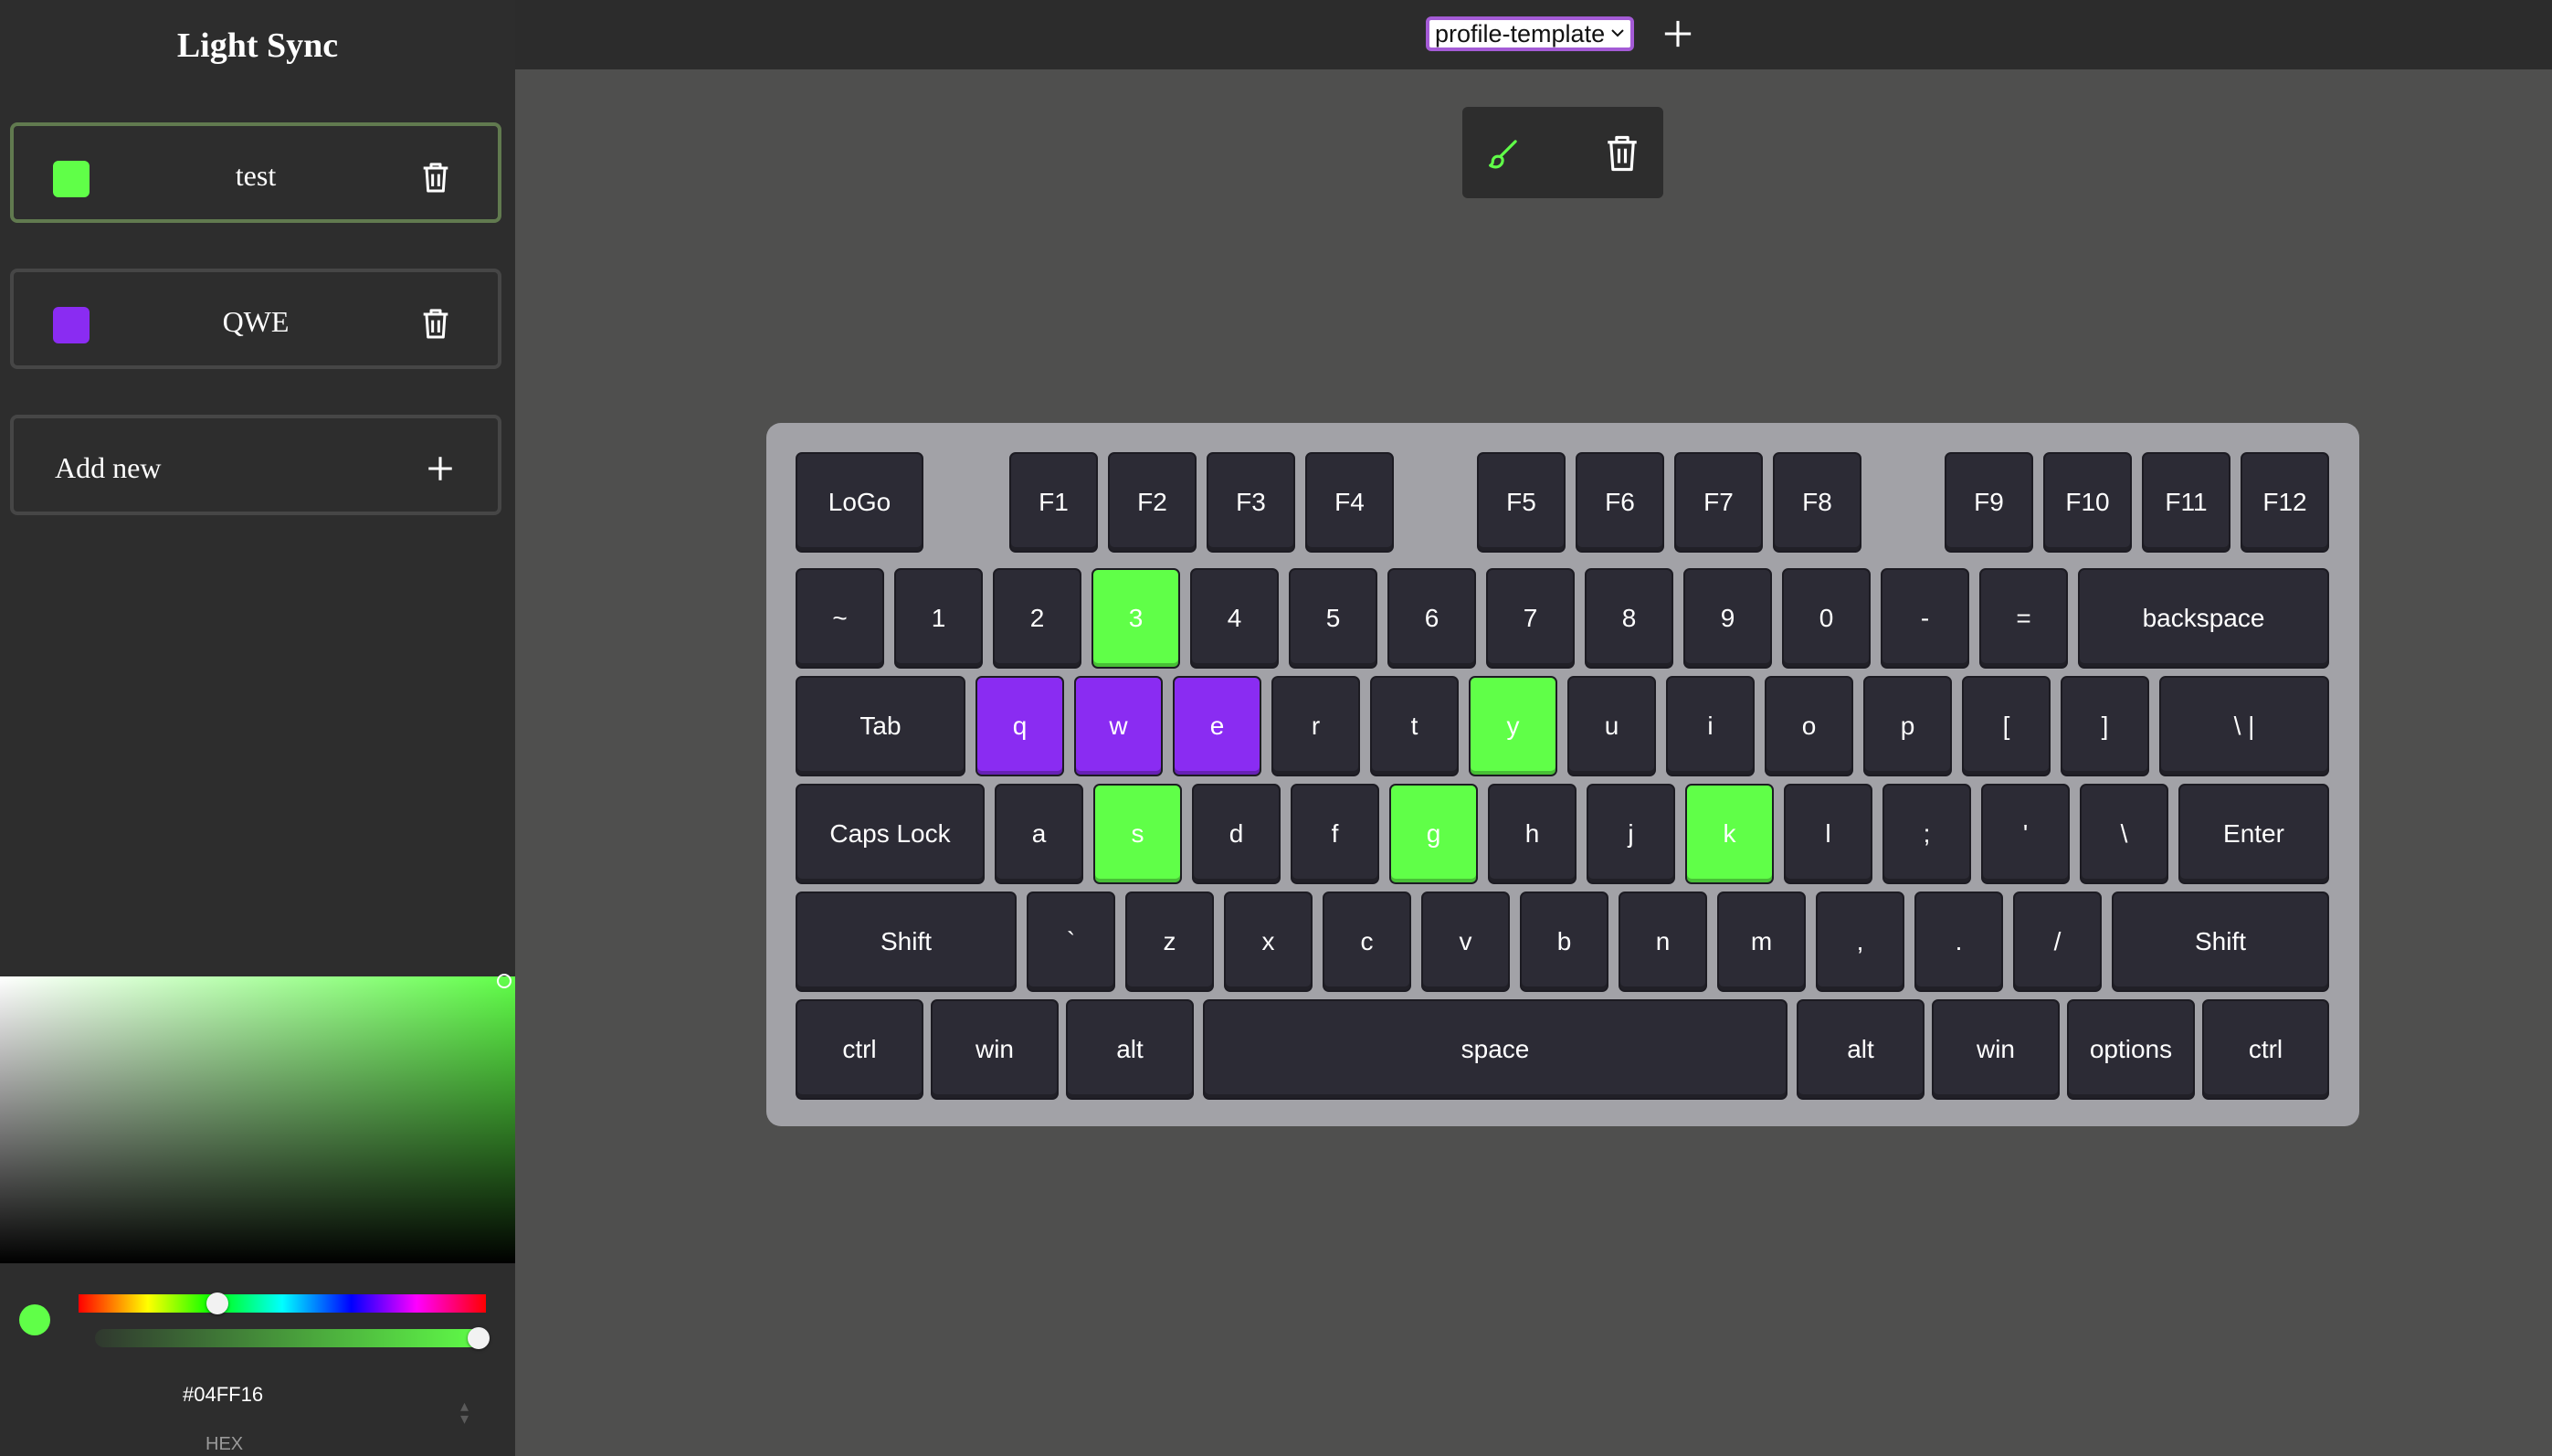 This screenshot has width=2552, height=1456. Describe the element at coordinates (225, 1444) in the screenshot. I see `hex-label: HEX` at that location.